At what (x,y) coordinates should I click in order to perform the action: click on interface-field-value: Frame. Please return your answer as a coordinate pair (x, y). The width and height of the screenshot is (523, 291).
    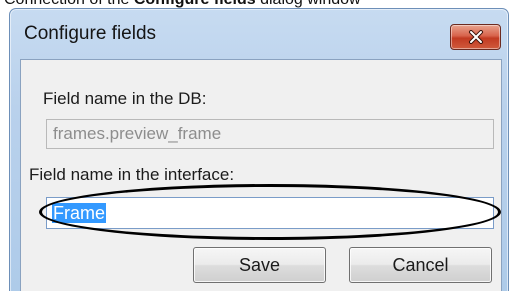
    Looking at the image, I should click on (79, 213).